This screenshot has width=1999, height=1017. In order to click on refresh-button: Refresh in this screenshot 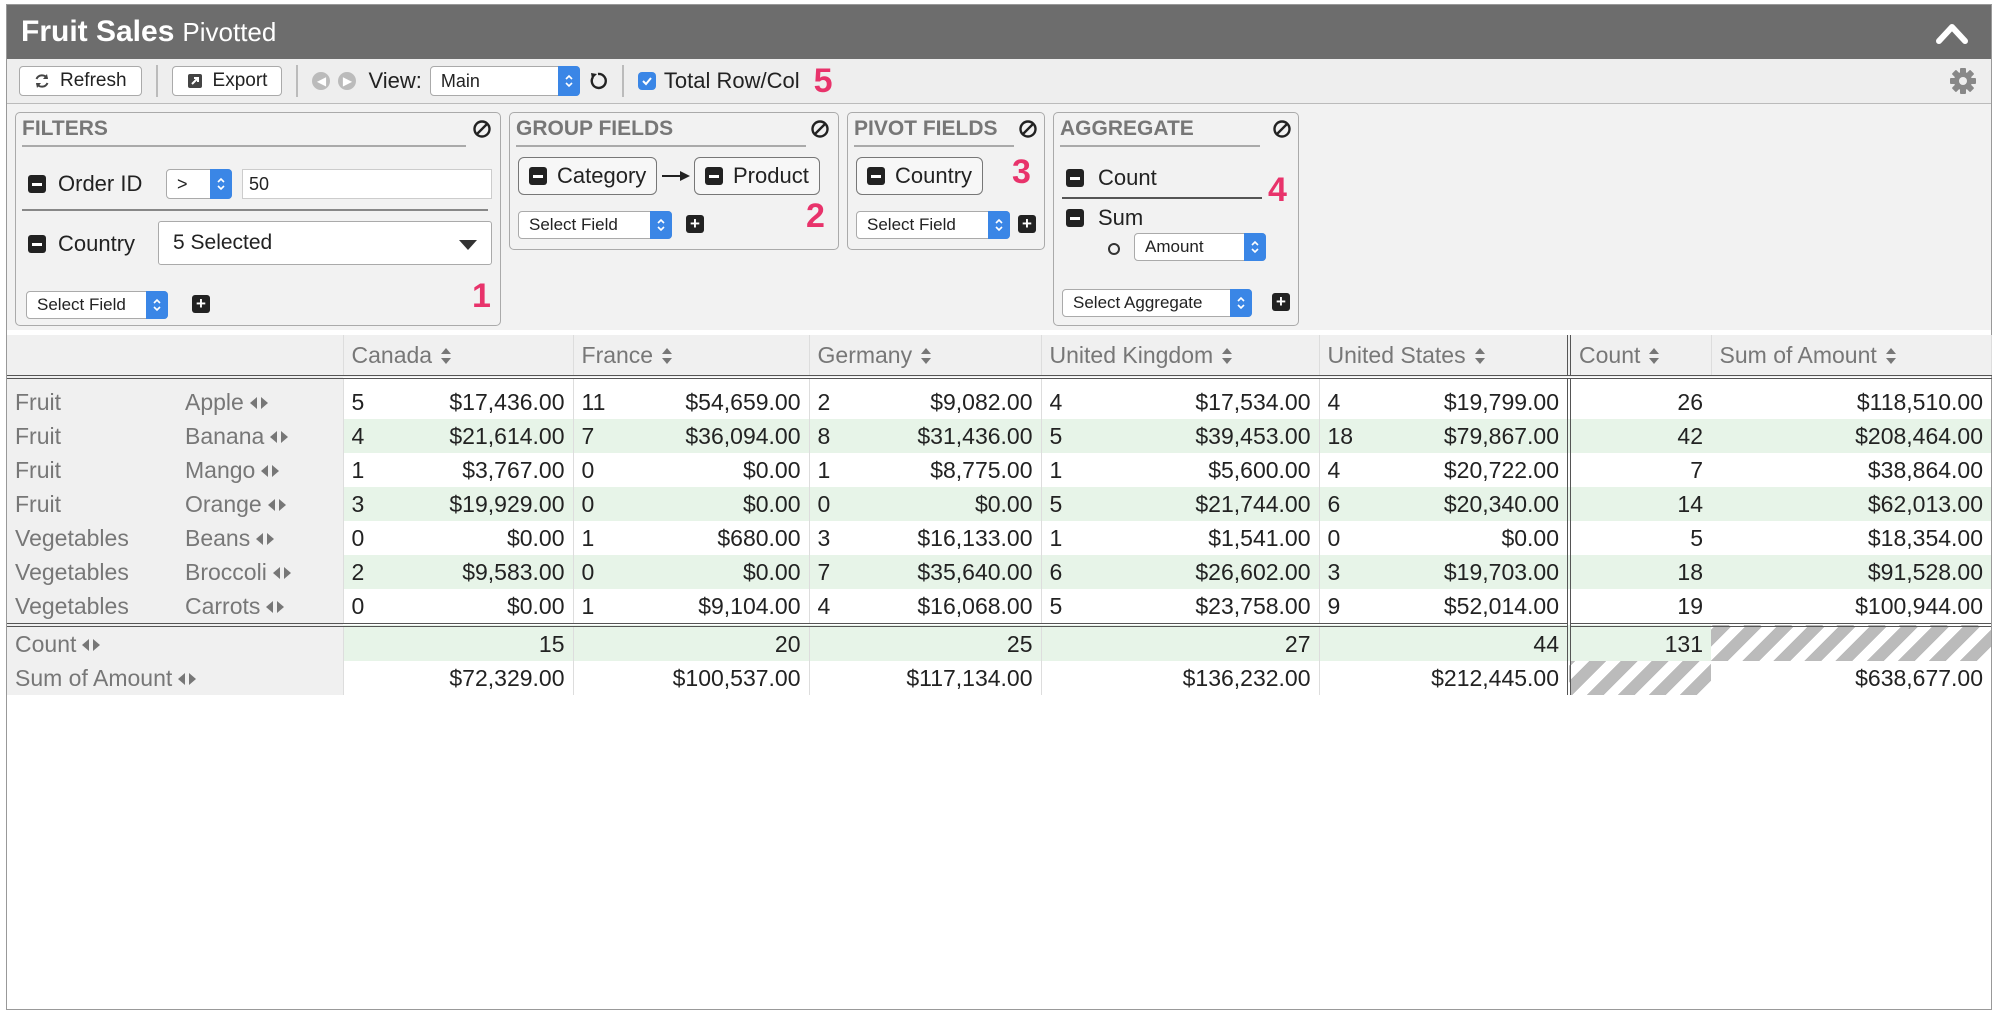, I will do `click(80, 81)`.